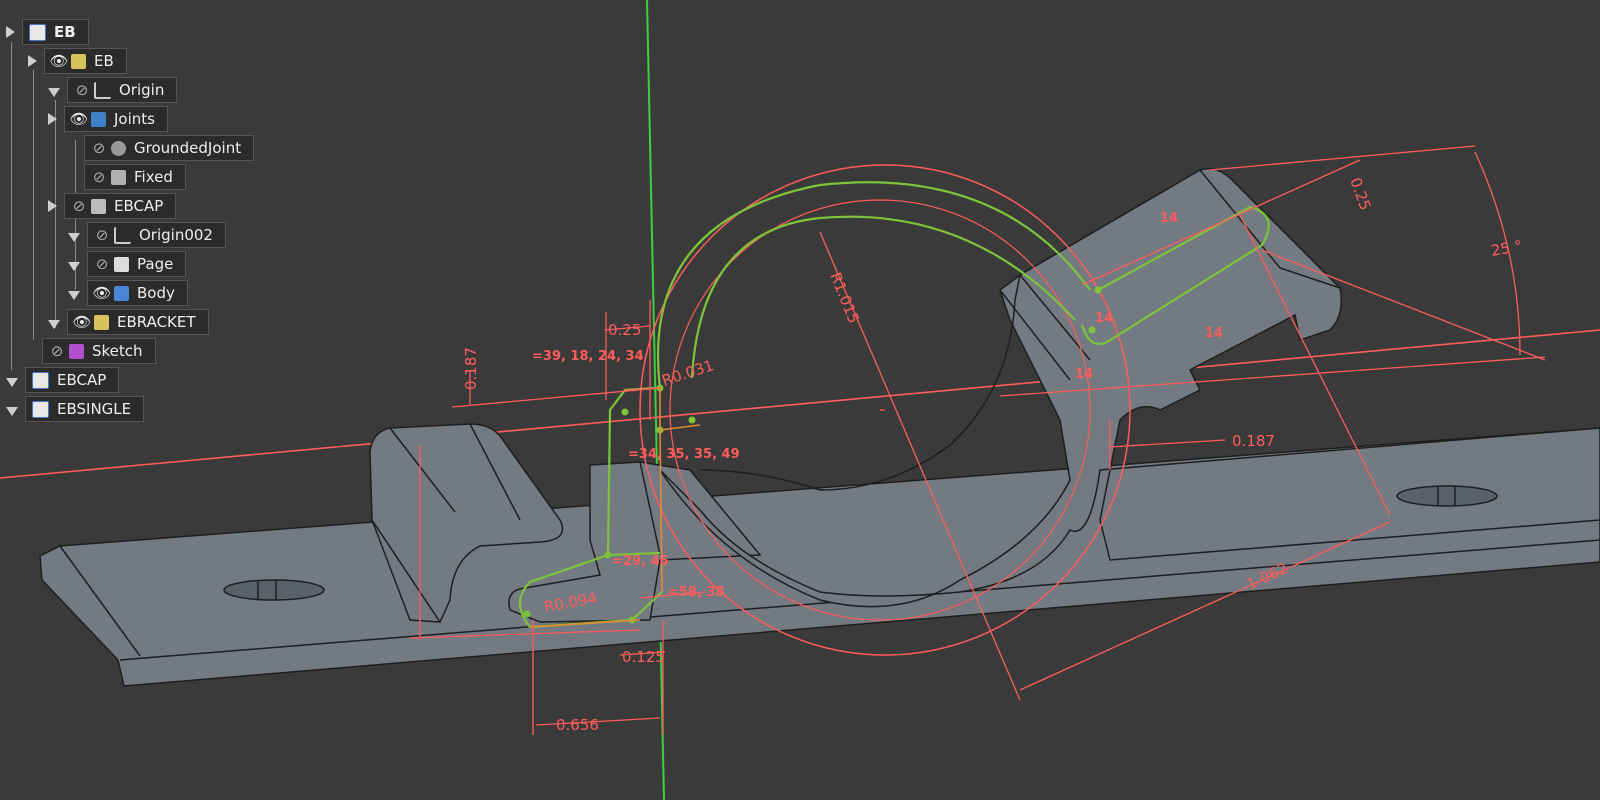 This screenshot has height=800, width=1600. What do you see at coordinates (1169, 218) in the screenshot?
I see `constraint-14-a: 14` at bounding box center [1169, 218].